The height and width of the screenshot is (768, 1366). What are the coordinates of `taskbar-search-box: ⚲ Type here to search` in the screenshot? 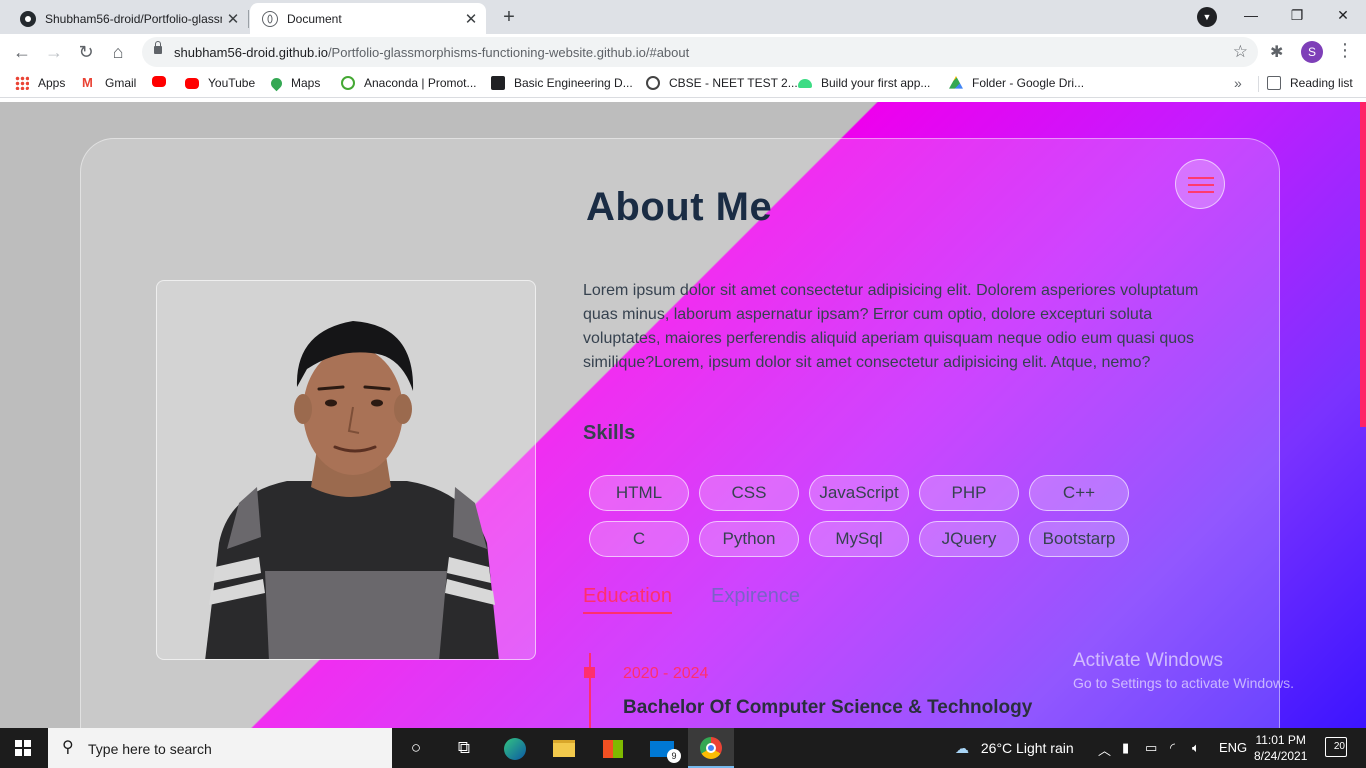 It's located at (220, 748).